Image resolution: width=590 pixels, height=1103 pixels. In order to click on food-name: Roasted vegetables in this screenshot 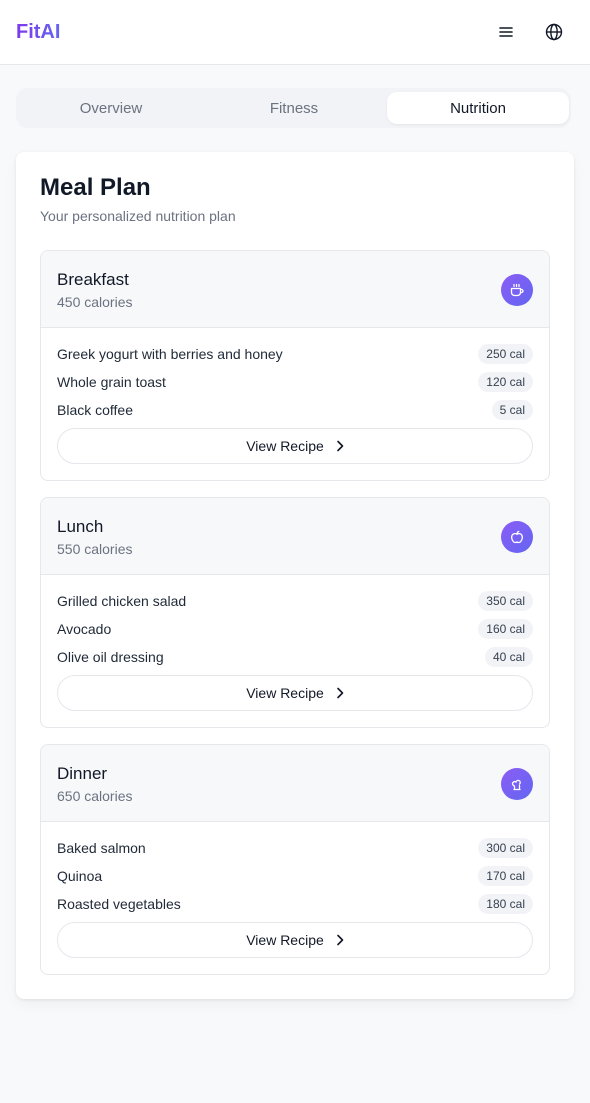, I will do `click(119, 904)`.